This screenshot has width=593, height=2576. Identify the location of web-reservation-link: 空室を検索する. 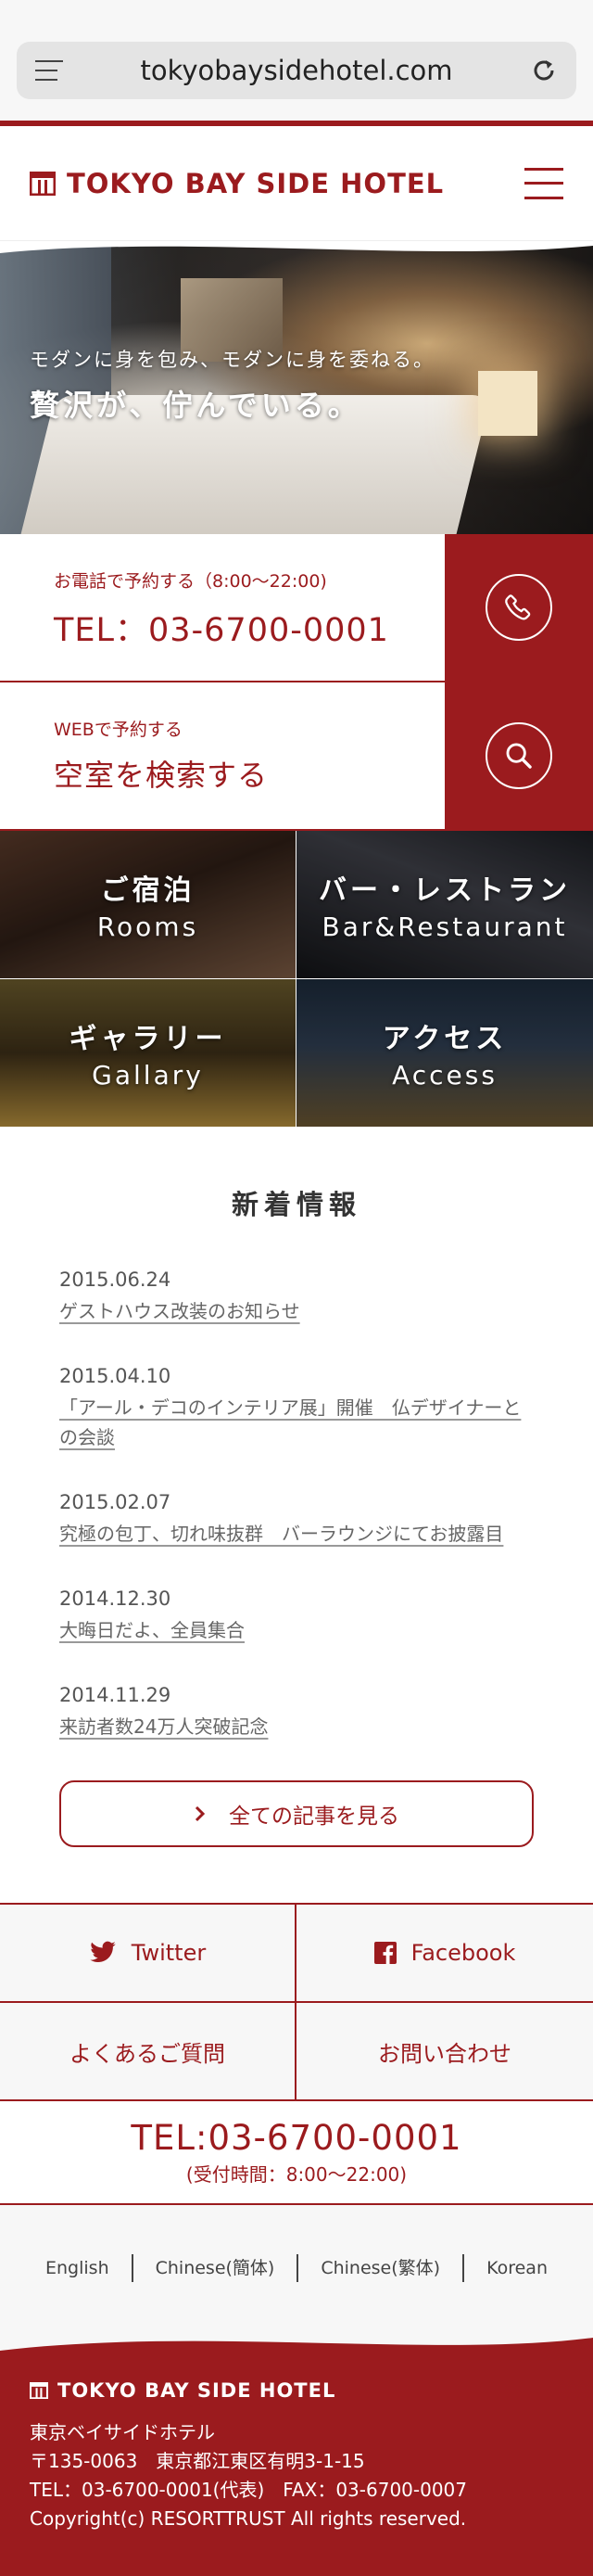
(249, 773).